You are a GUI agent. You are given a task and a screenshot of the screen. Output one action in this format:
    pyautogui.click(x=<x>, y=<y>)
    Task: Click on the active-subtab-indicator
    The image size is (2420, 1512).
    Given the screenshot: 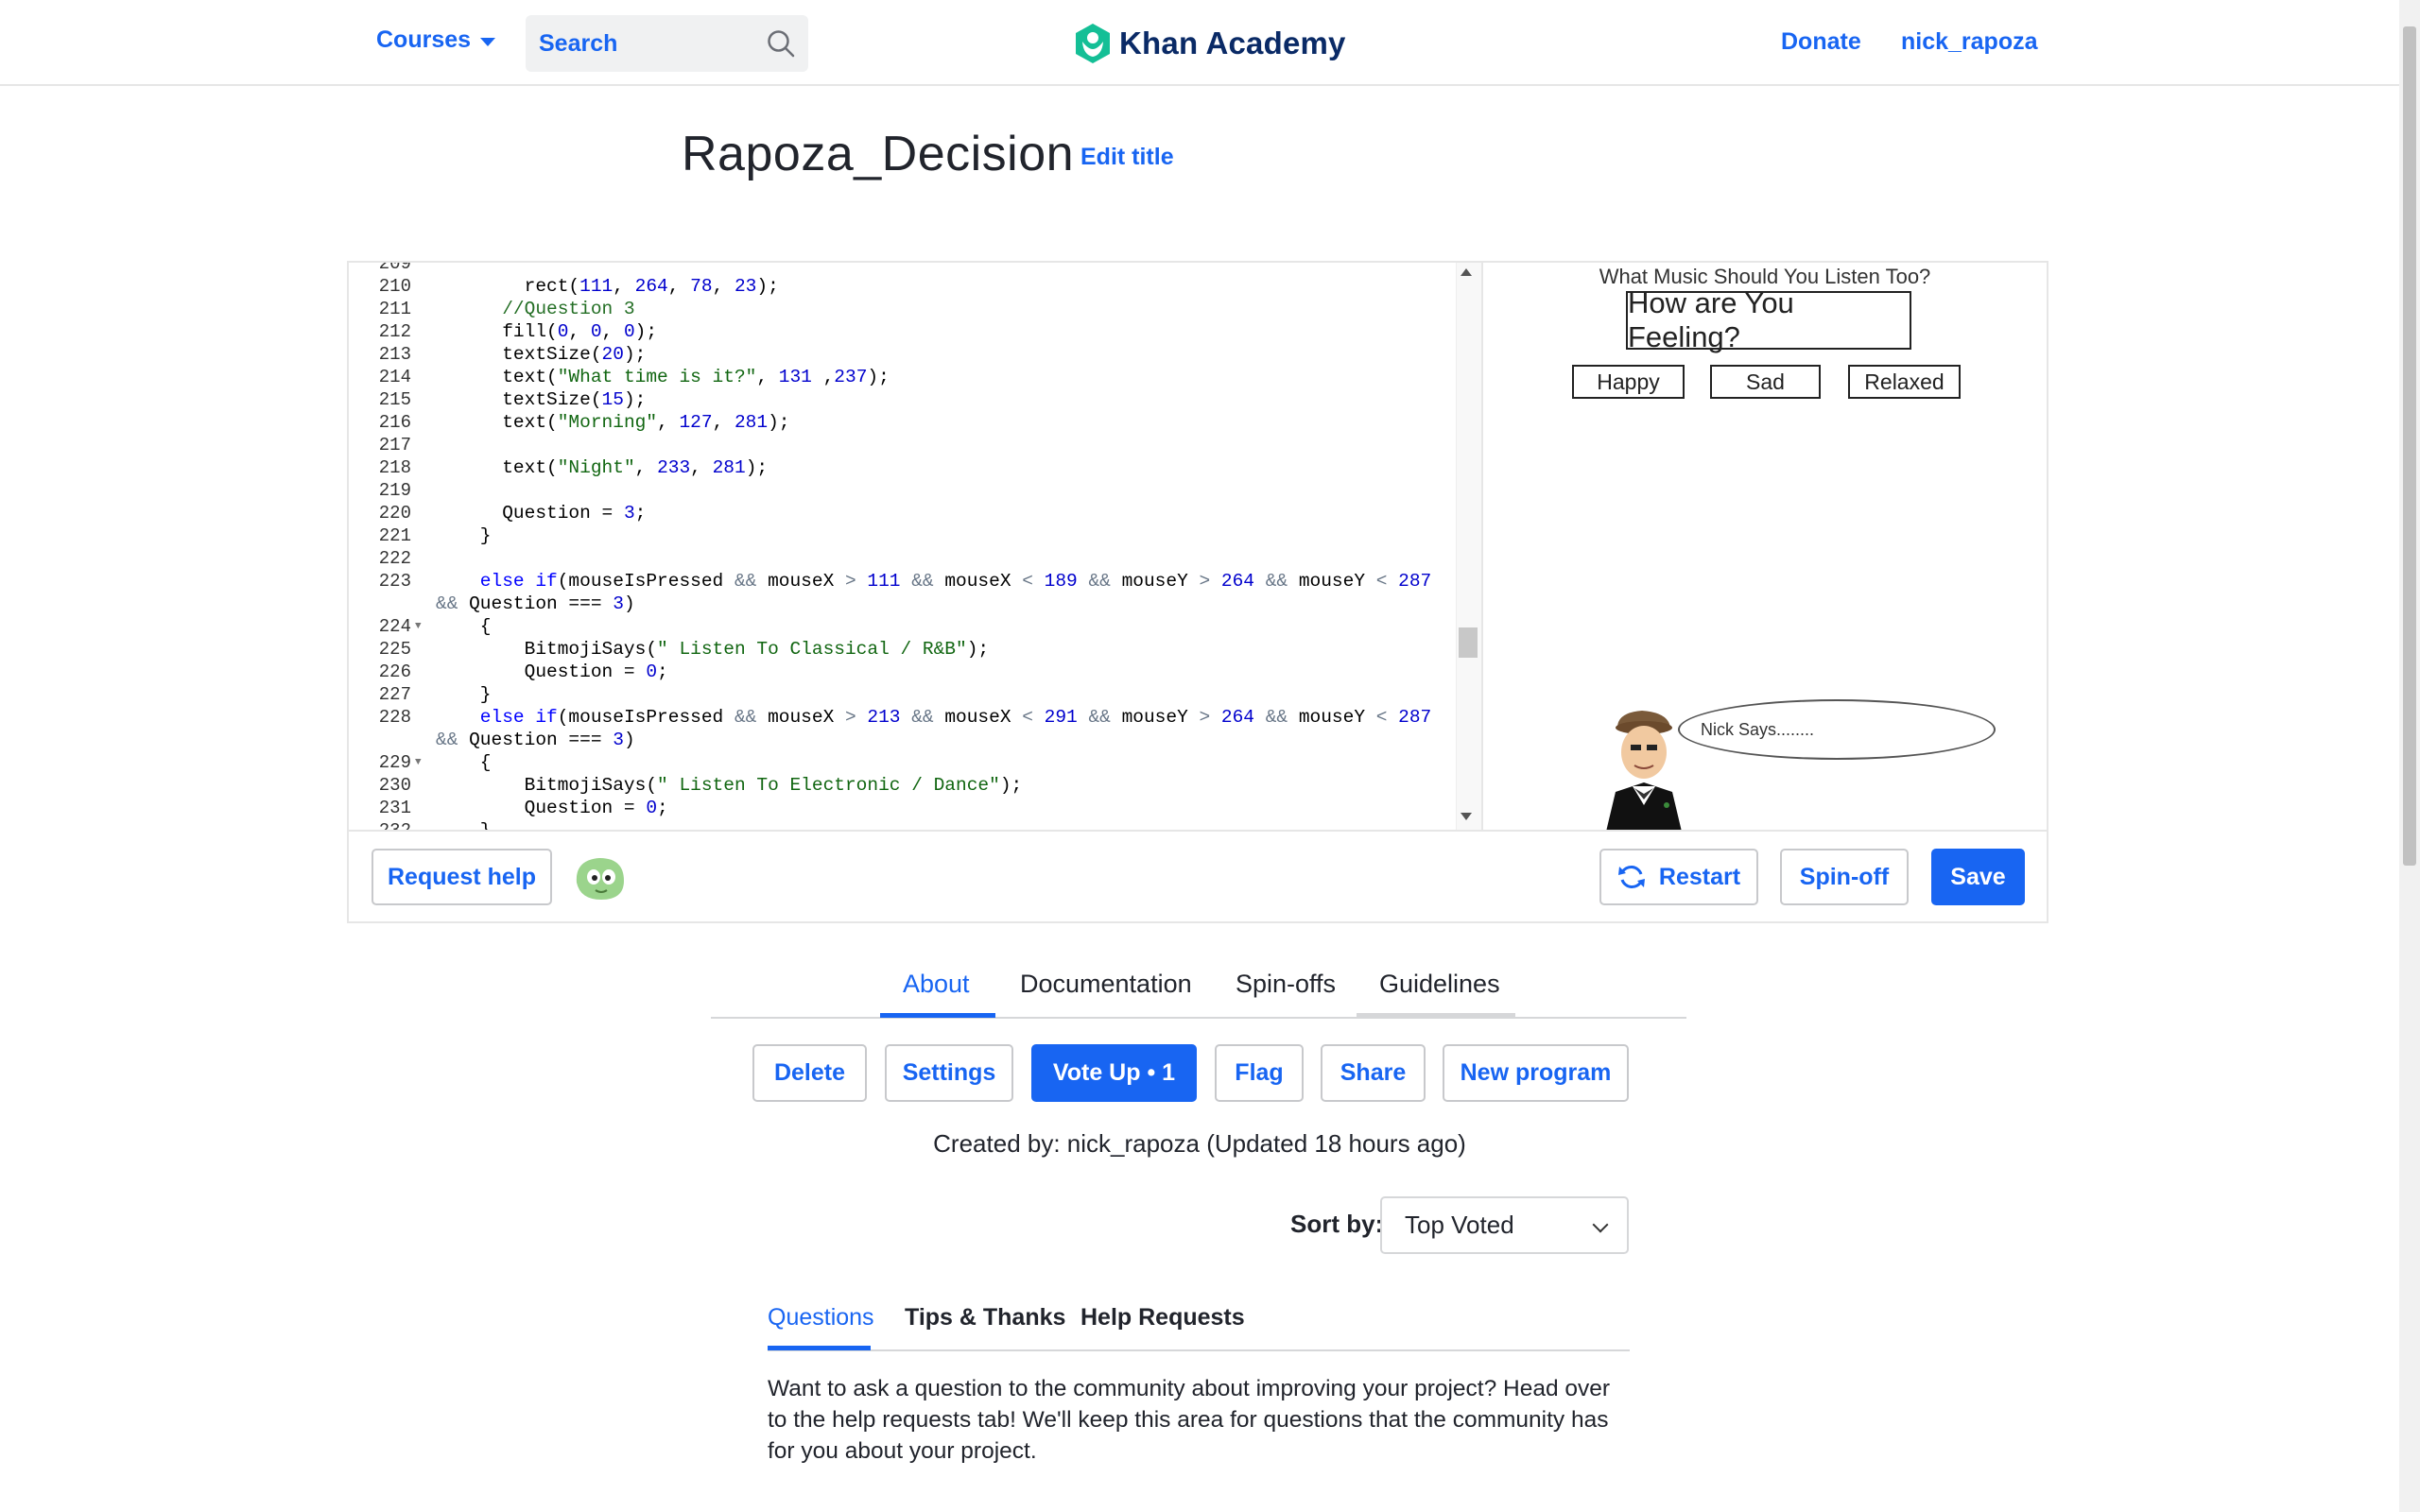 What is the action you would take?
    pyautogui.click(x=819, y=1348)
    